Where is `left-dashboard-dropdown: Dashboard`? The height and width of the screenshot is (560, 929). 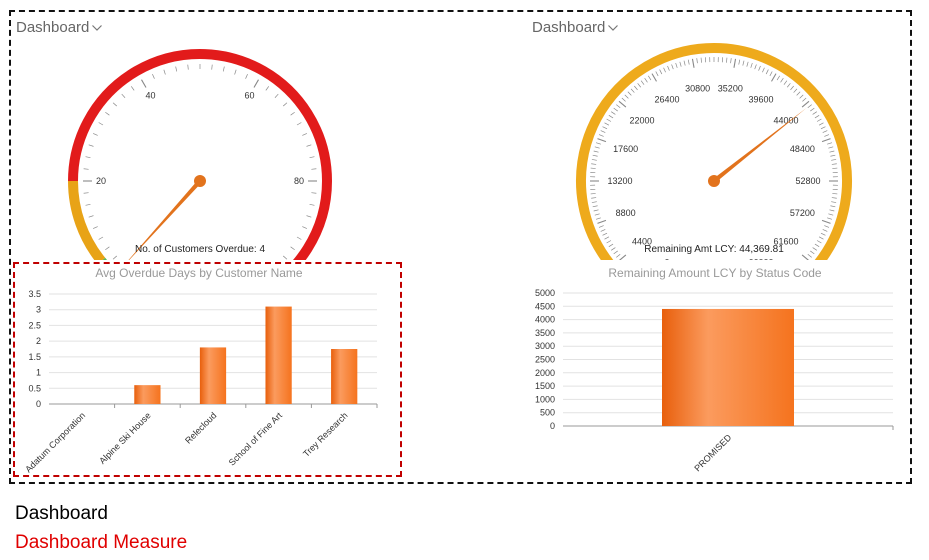 left-dashboard-dropdown: Dashboard is located at coordinates (59, 27).